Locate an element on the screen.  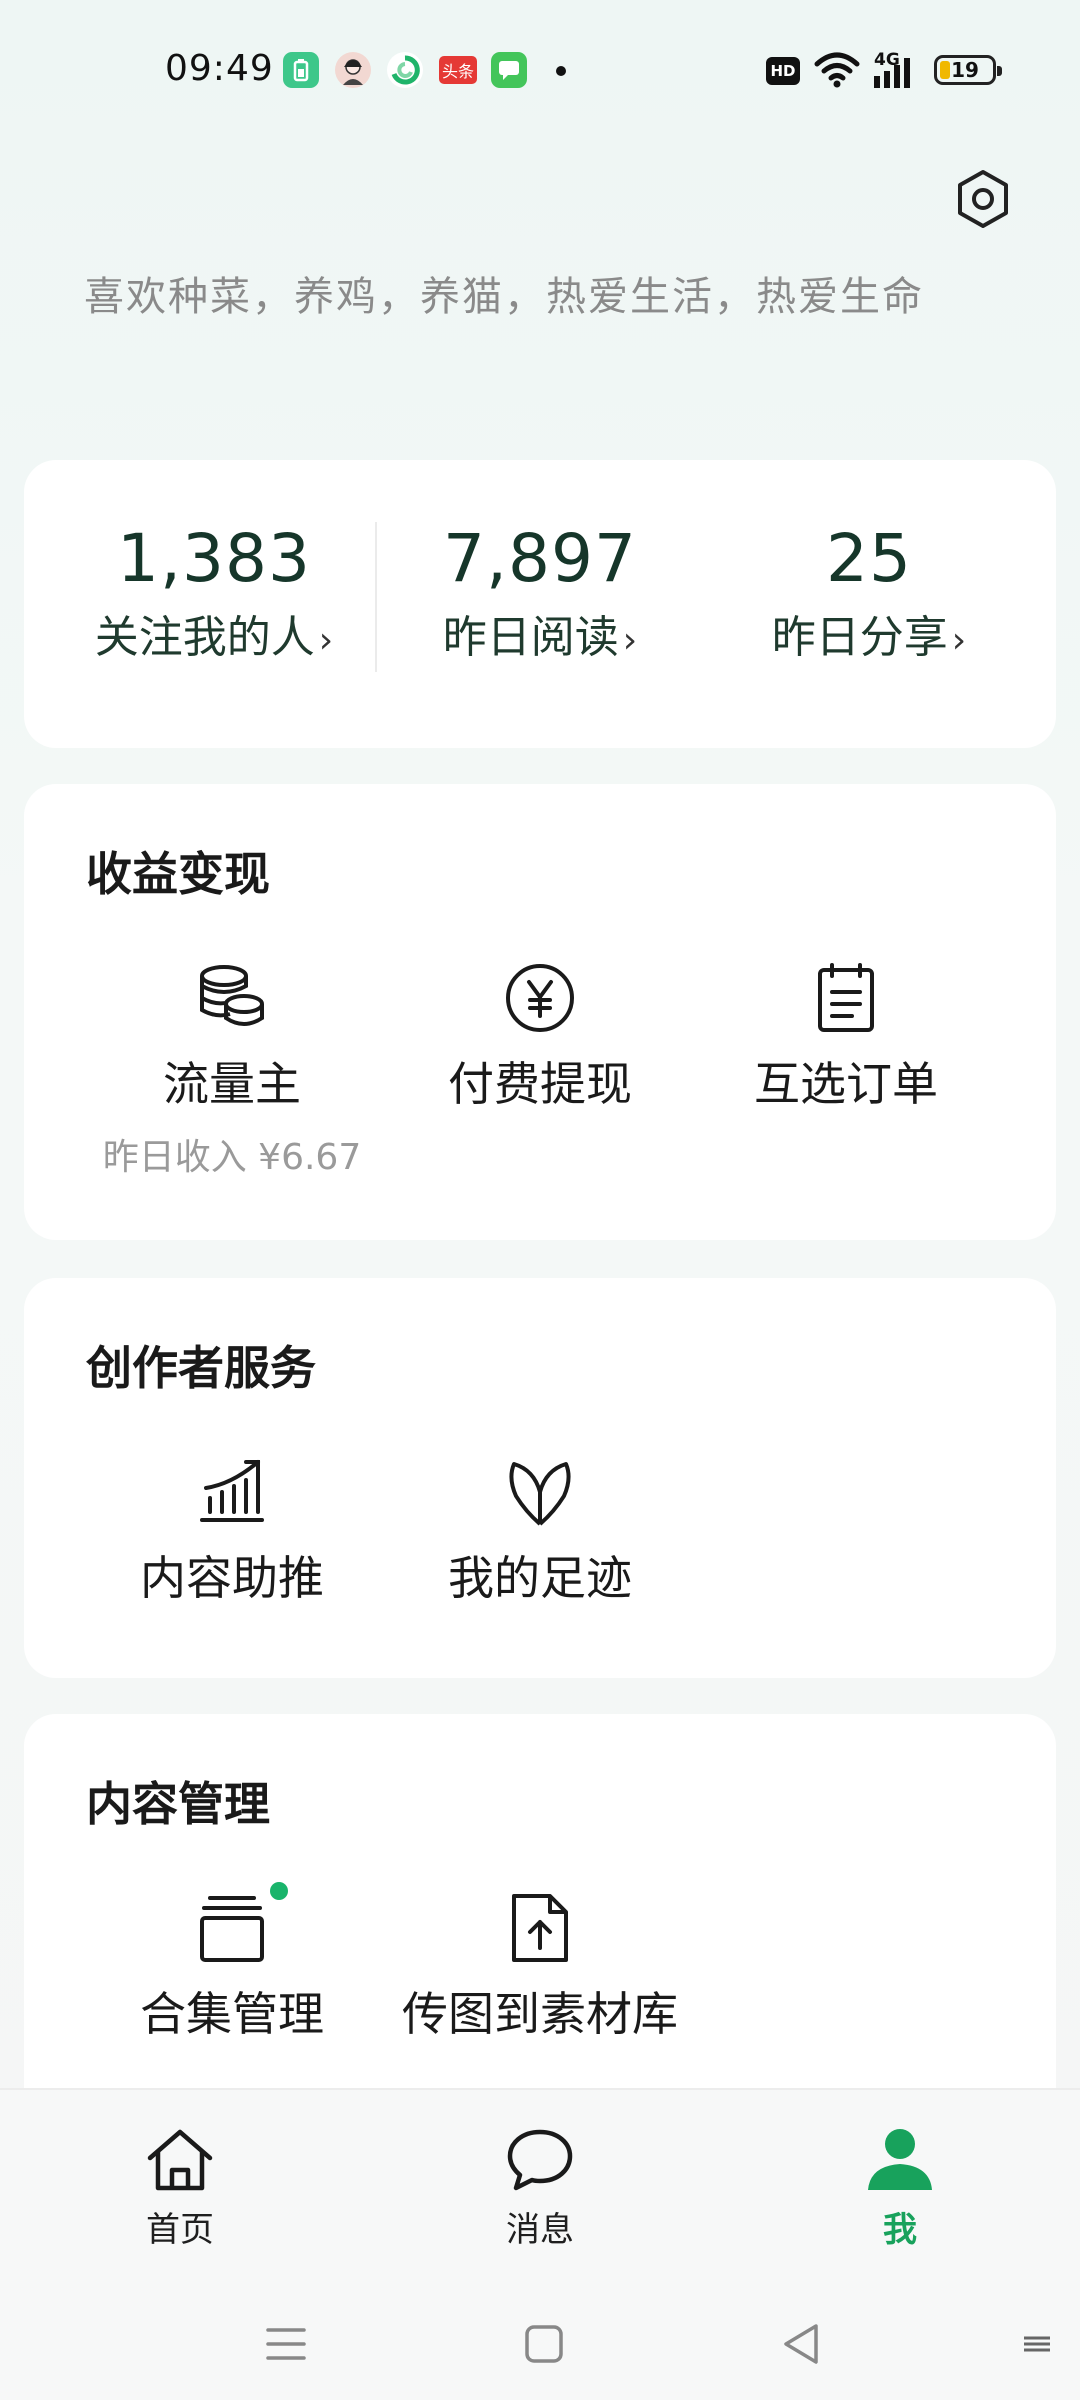
back-triangle-icon is located at coordinates (802, 2344).